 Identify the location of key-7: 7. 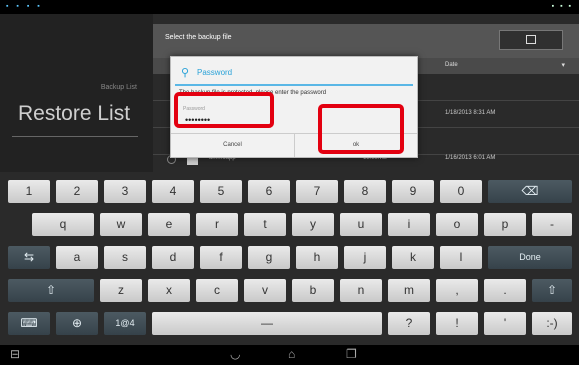
(317, 191).